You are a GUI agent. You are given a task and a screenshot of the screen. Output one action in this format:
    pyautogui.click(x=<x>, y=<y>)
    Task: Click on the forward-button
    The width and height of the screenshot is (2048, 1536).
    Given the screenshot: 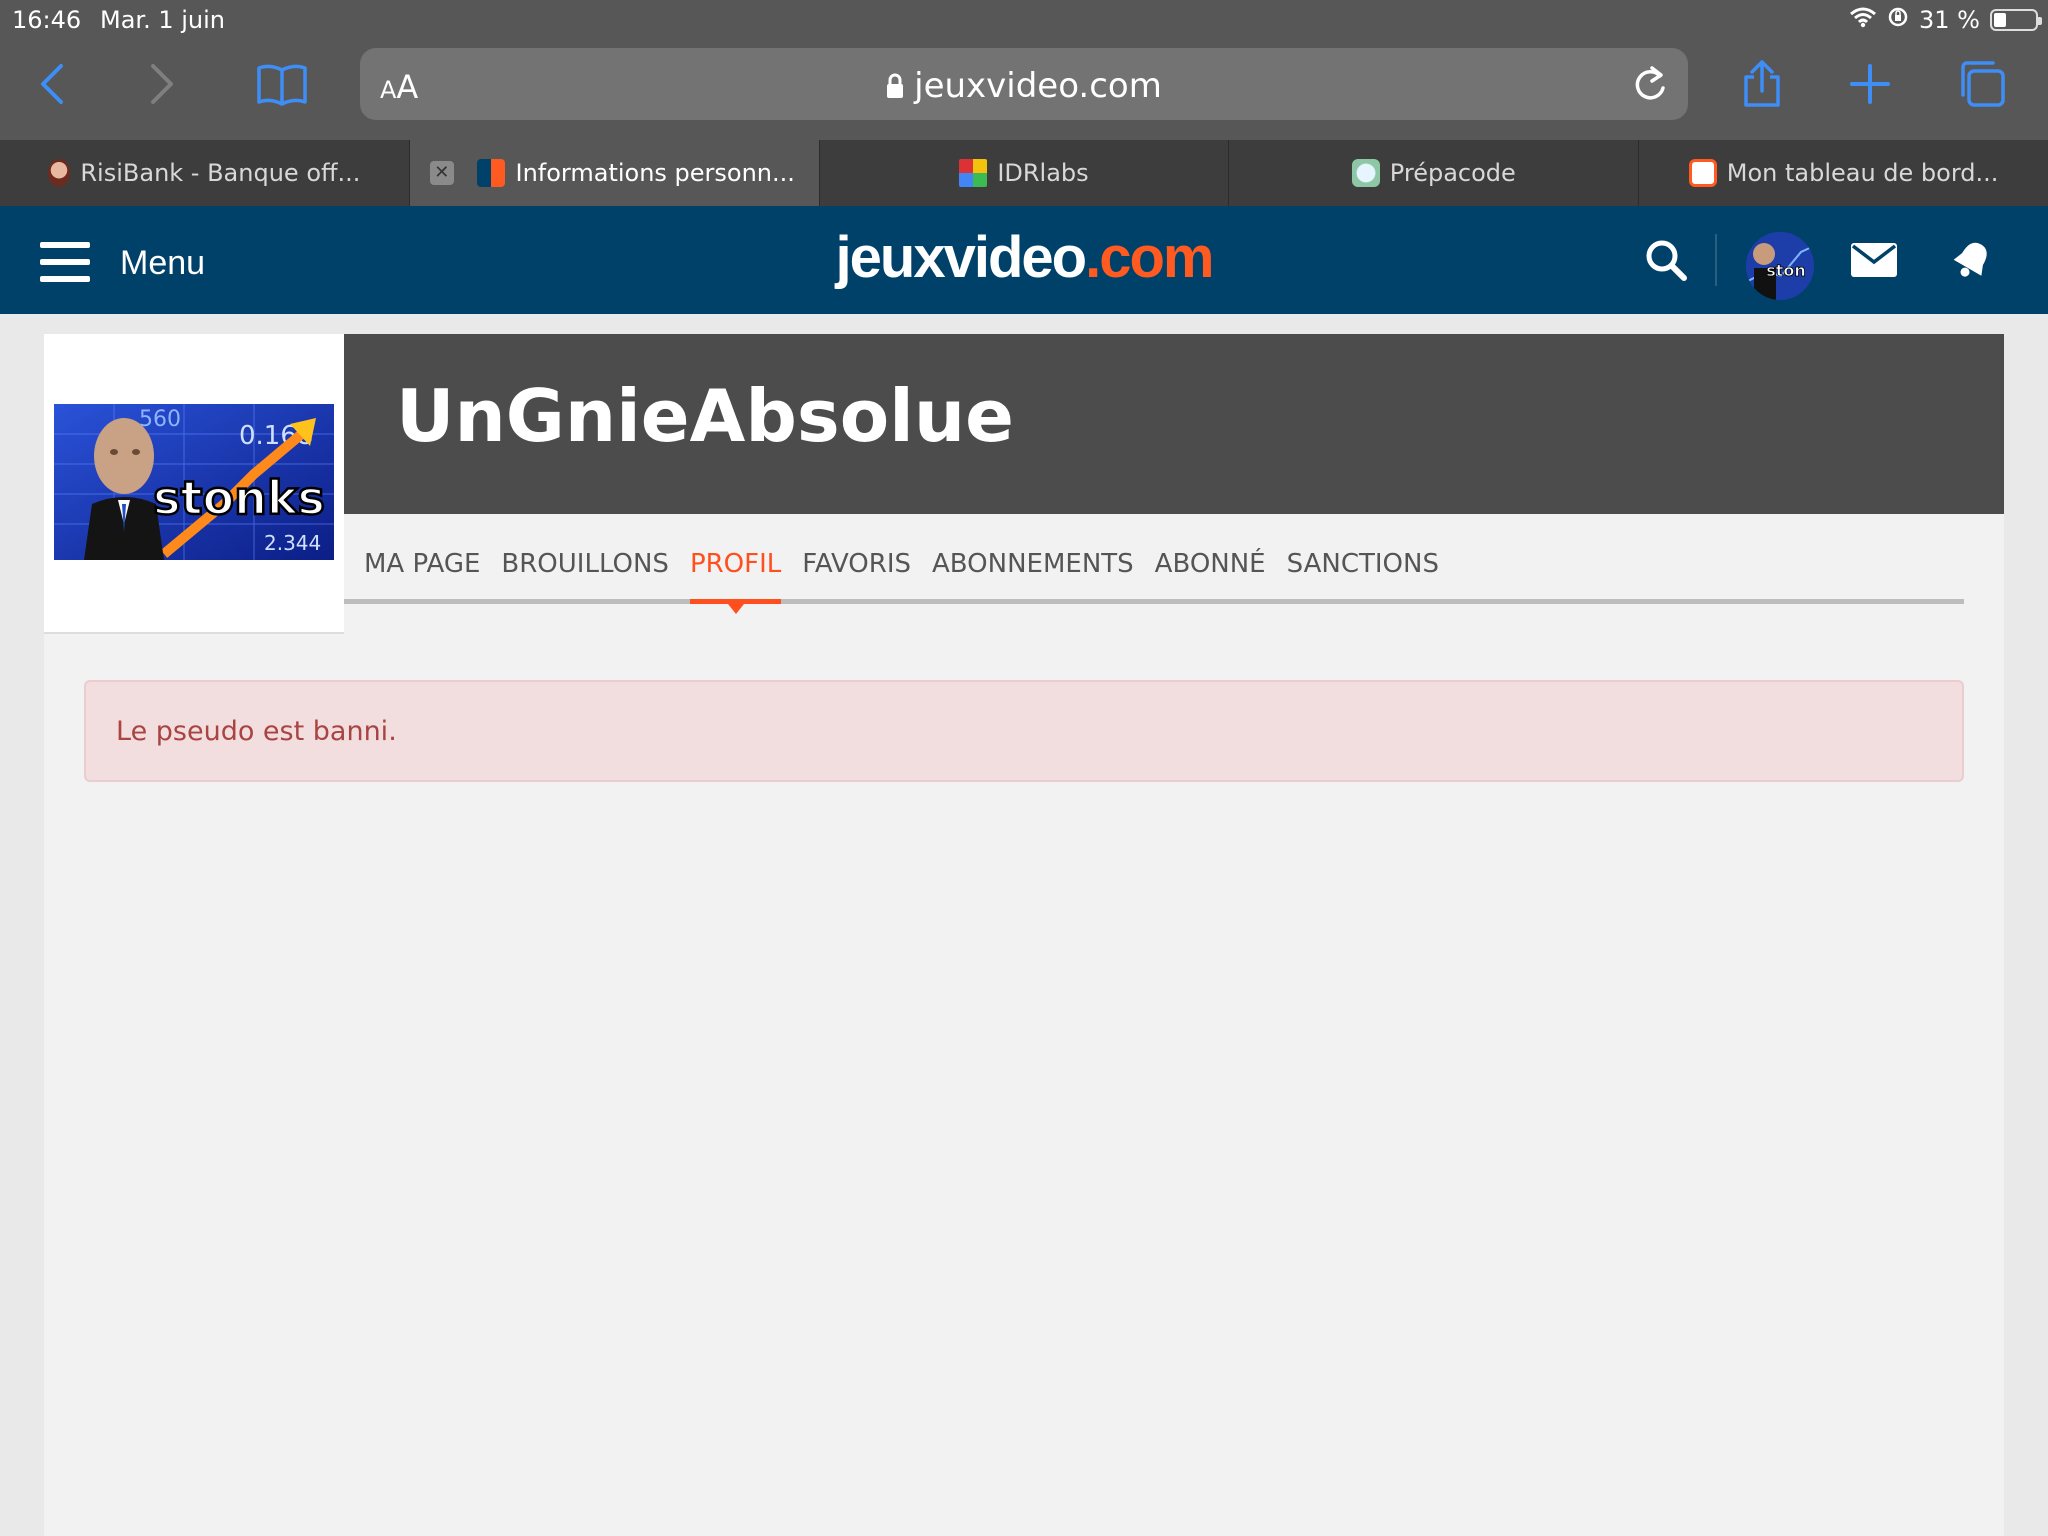 What is the action you would take?
    pyautogui.click(x=162, y=84)
    